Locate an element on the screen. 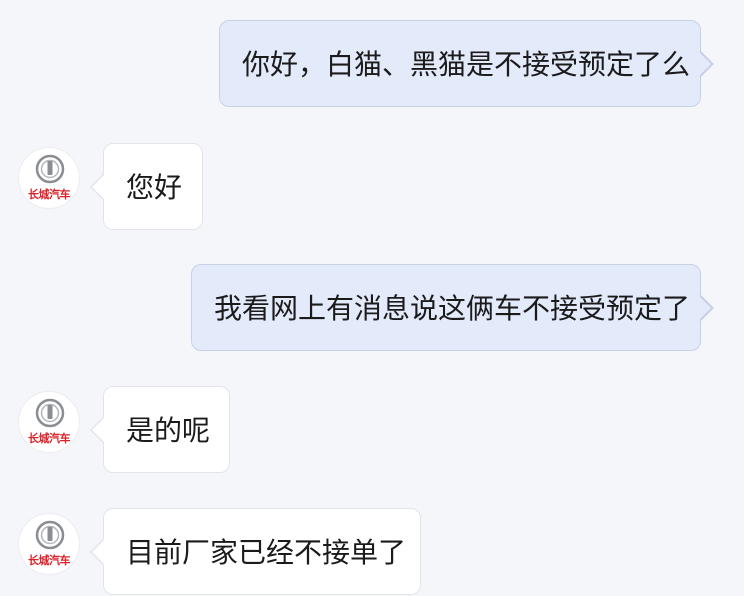 The height and width of the screenshot is (596, 744). message-bubble-incoming: 目前厂家已经不接单了 is located at coordinates (255, 551).